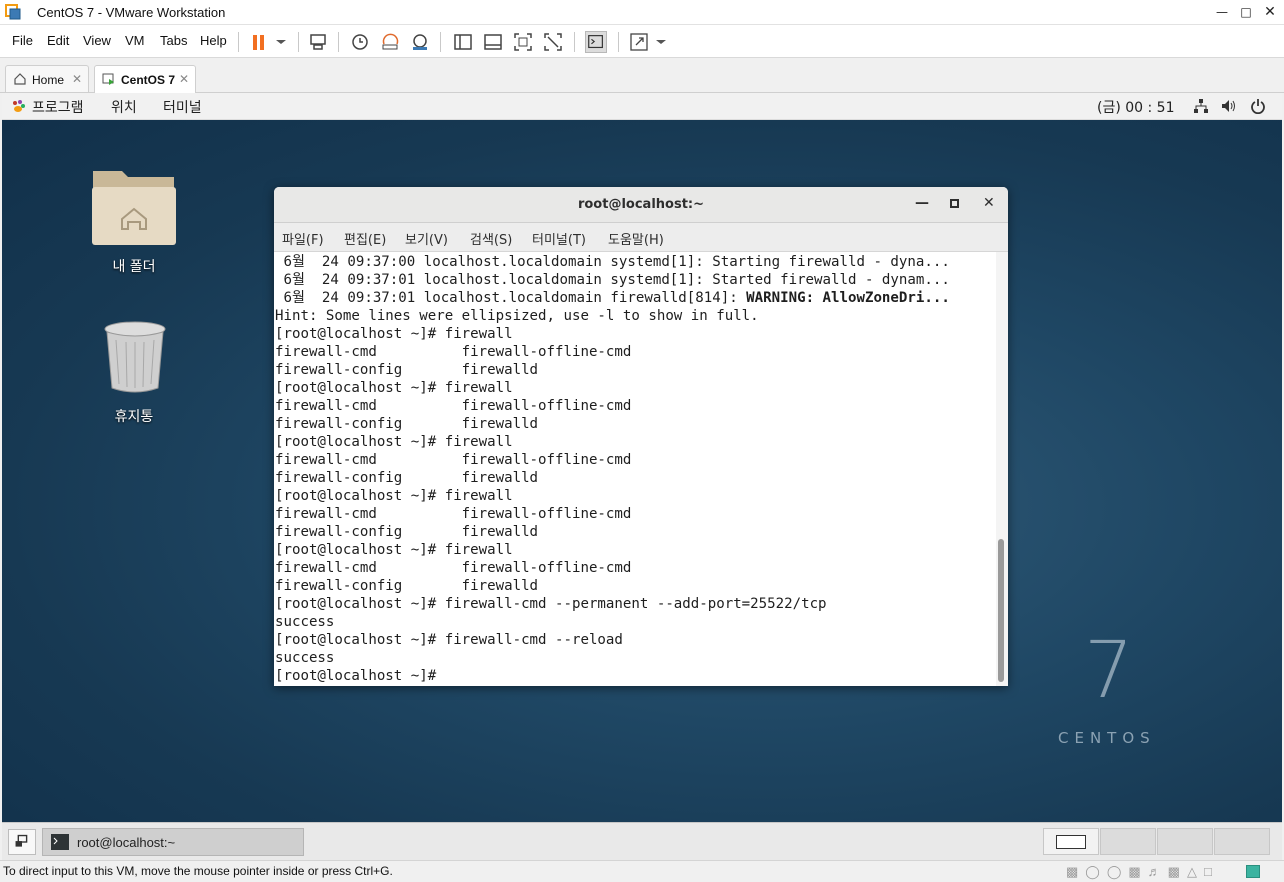  I want to click on maximize-button: □, so click(1246, 12).